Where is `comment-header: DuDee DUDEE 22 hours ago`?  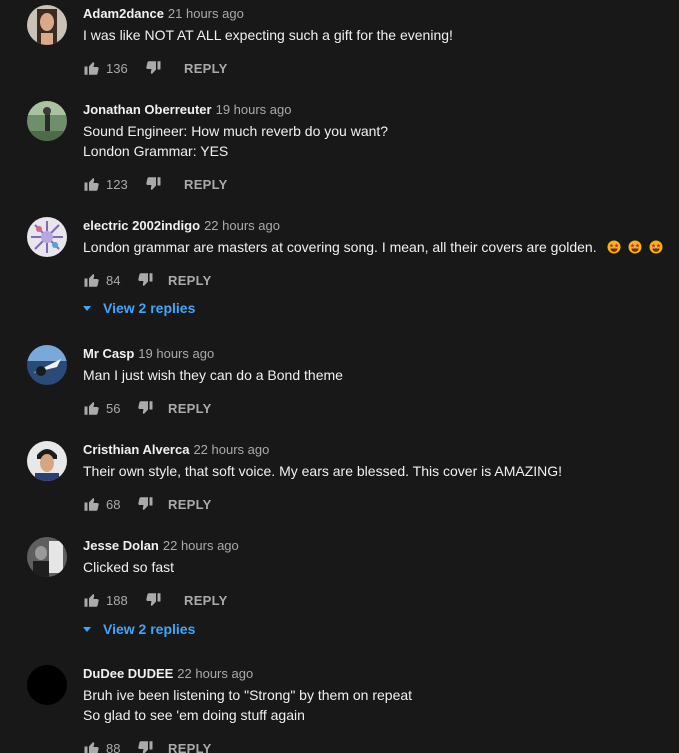 comment-header: DuDee DUDEE 22 hours ago is located at coordinates (168, 674).